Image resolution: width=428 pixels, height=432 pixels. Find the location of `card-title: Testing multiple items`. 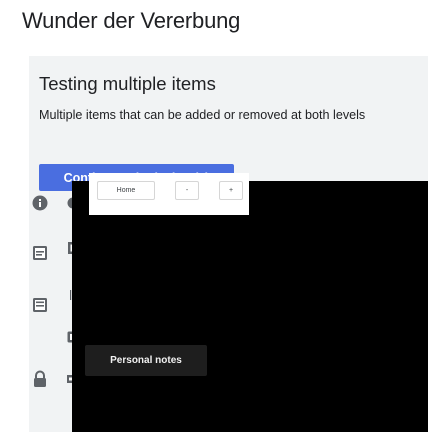

card-title: Testing multiple items is located at coordinates (127, 83).